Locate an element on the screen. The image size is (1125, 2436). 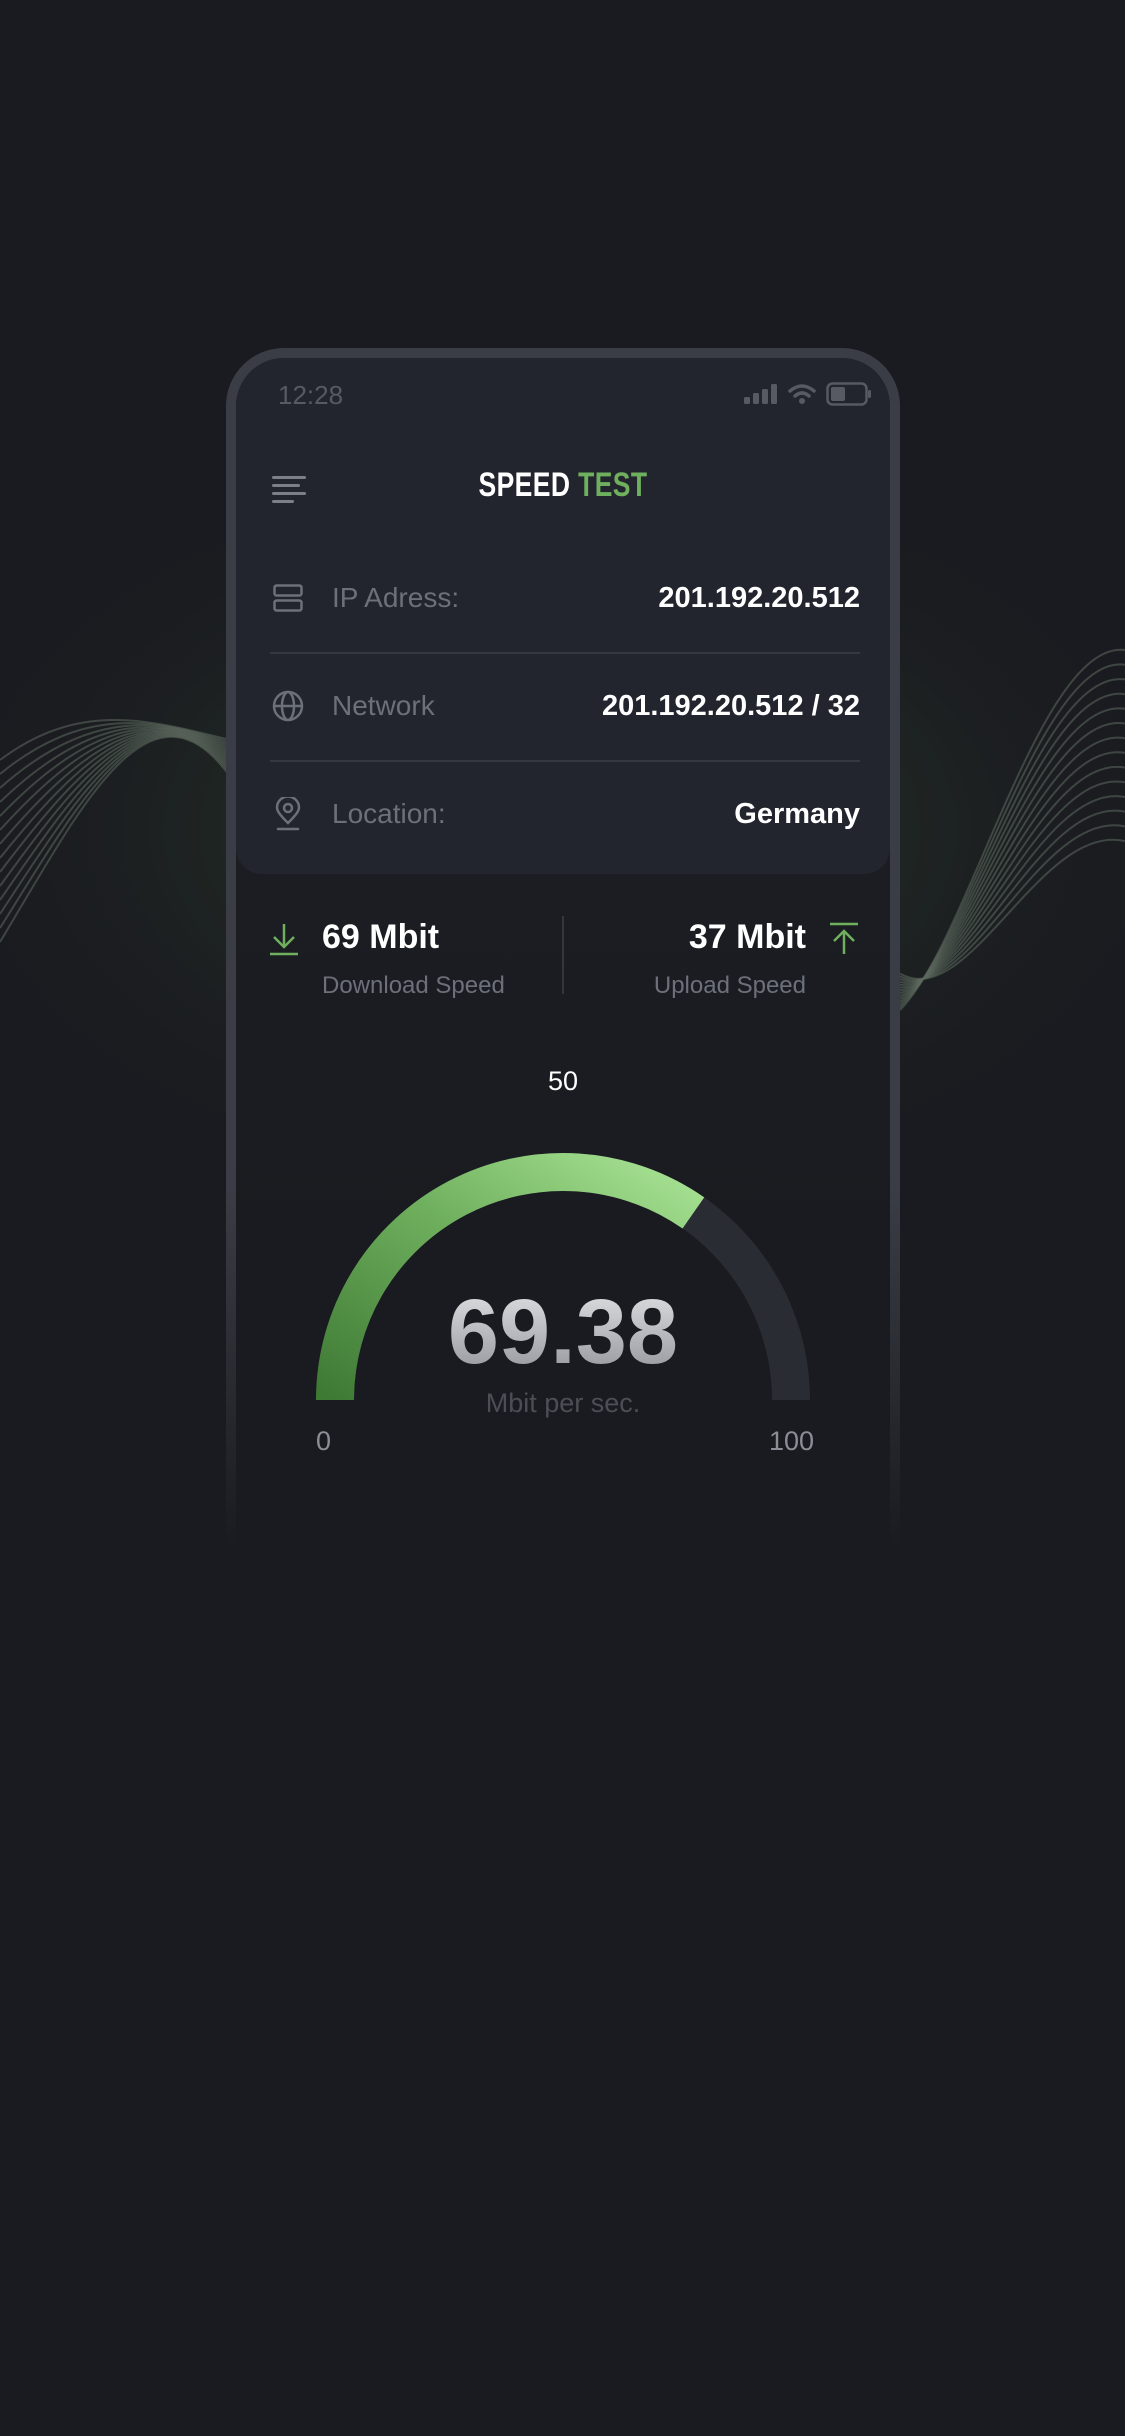
upload-speed-value: 37 Mbit is located at coordinates (747, 937).